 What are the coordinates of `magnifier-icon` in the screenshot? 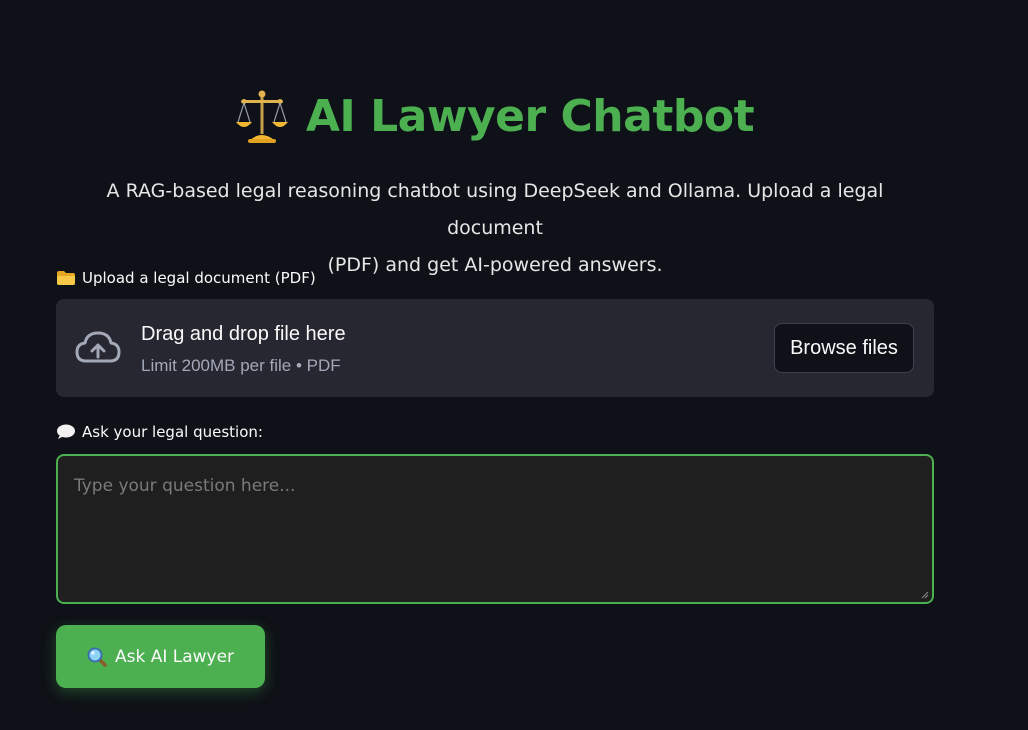 It's located at (97, 657).